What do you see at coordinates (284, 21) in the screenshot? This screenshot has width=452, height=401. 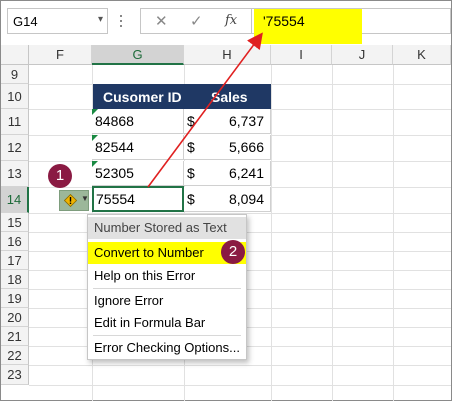 I see `formula-value: '75554` at bounding box center [284, 21].